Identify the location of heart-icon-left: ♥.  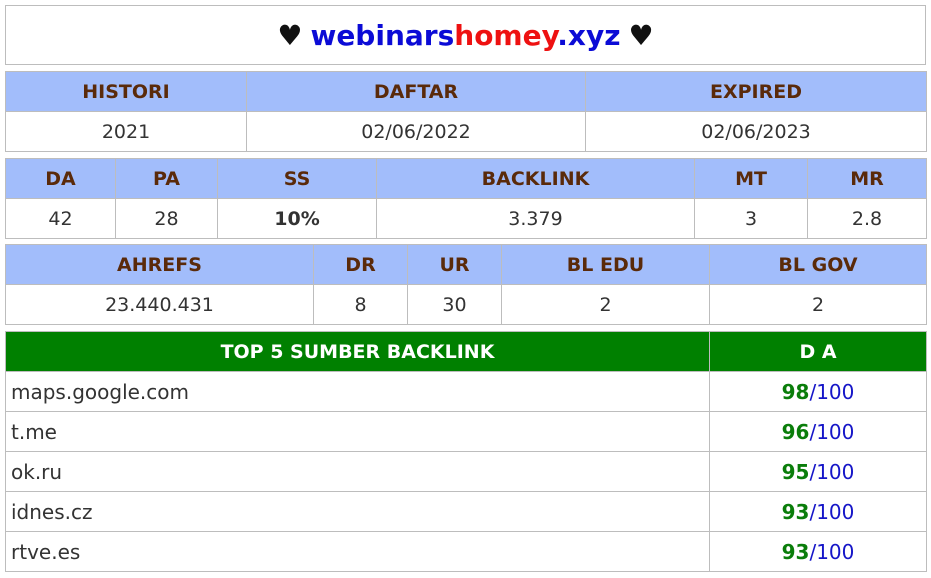
(290, 35).